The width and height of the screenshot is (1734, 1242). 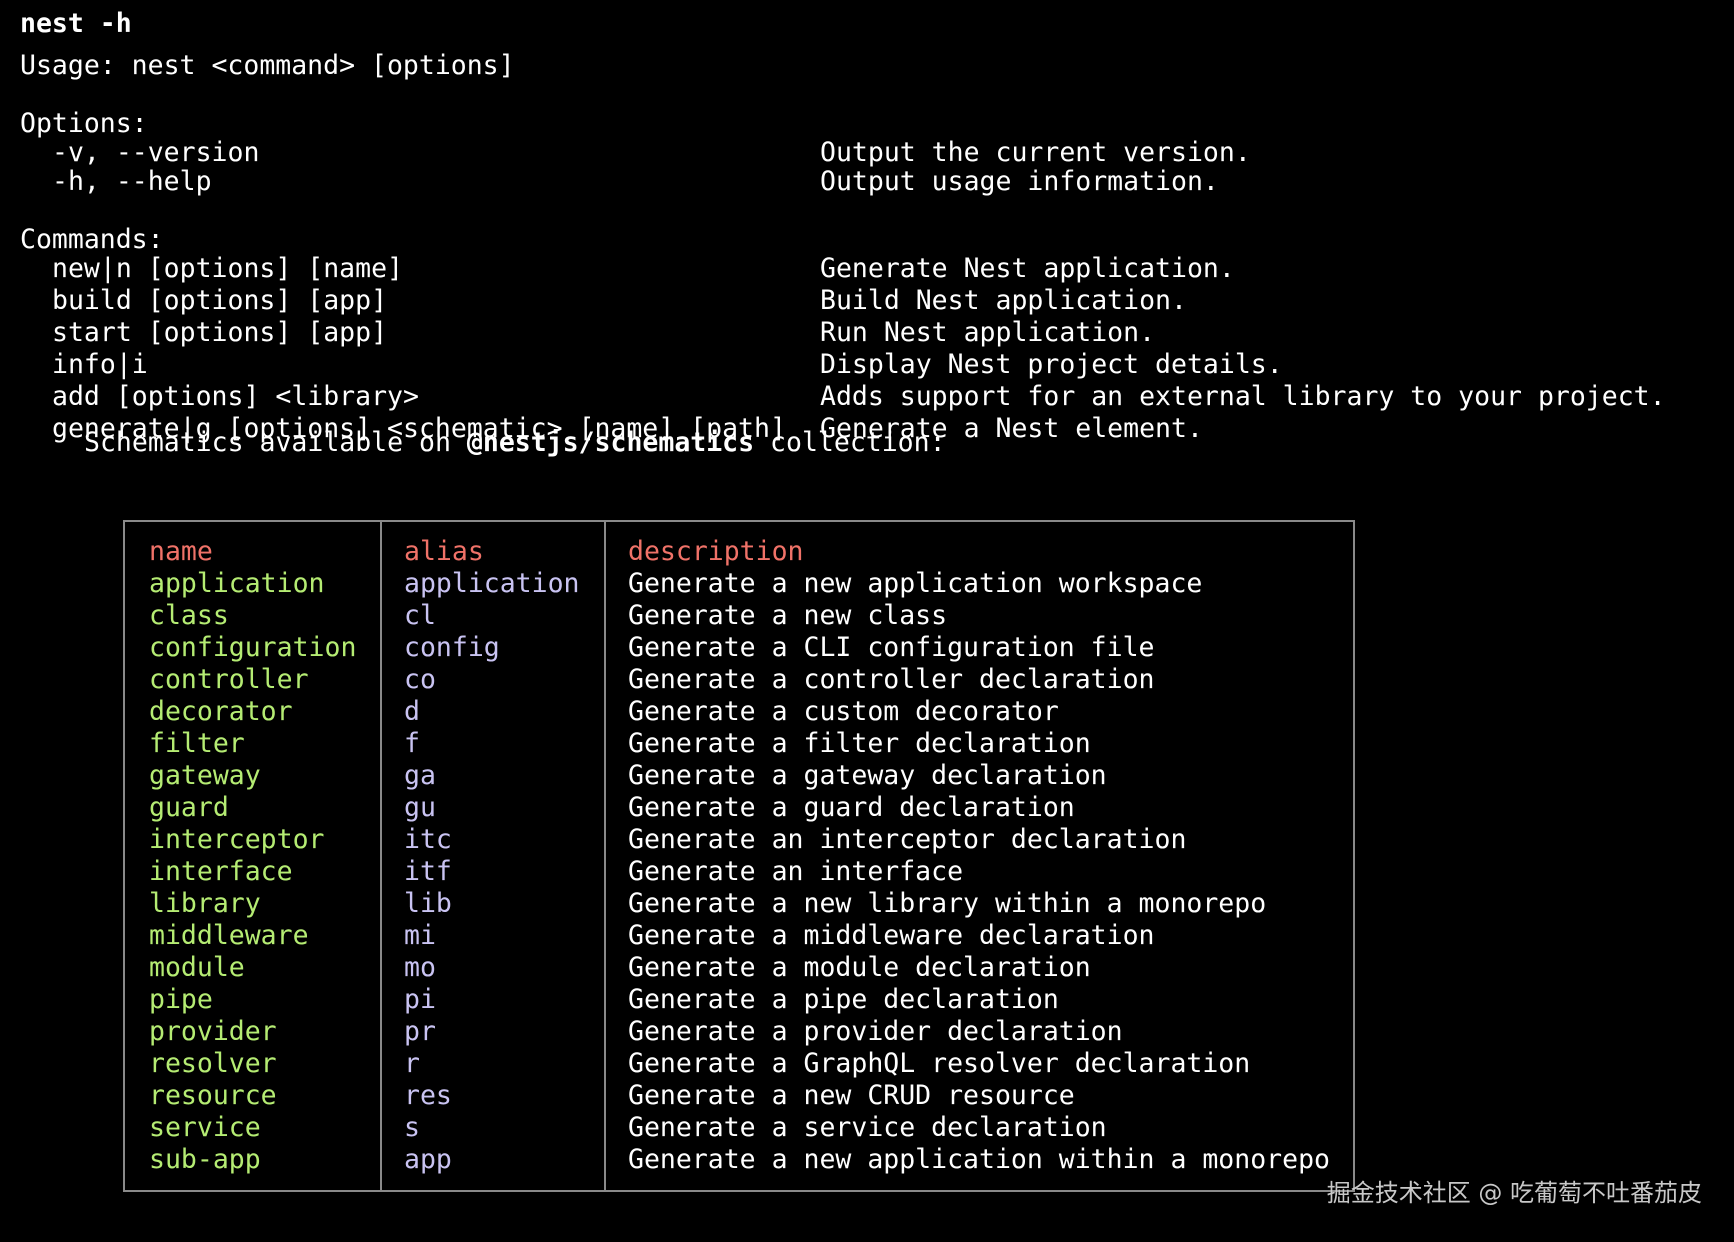 I want to click on command-description: Generate Nest application., so click(x=1027, y=268).